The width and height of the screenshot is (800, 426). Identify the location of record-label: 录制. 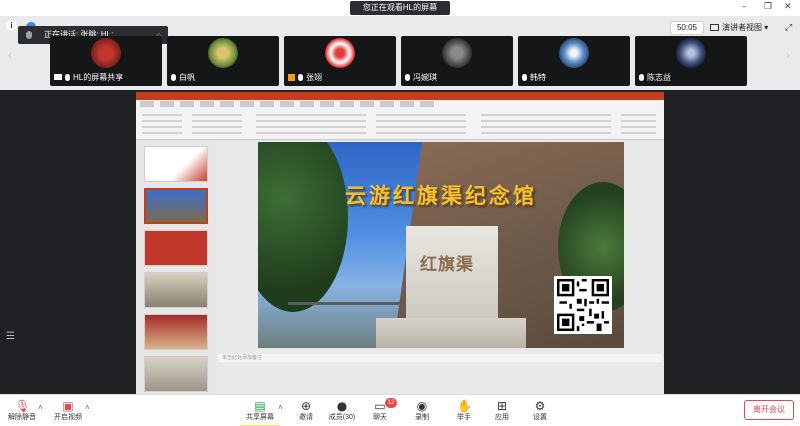
(422, 417).